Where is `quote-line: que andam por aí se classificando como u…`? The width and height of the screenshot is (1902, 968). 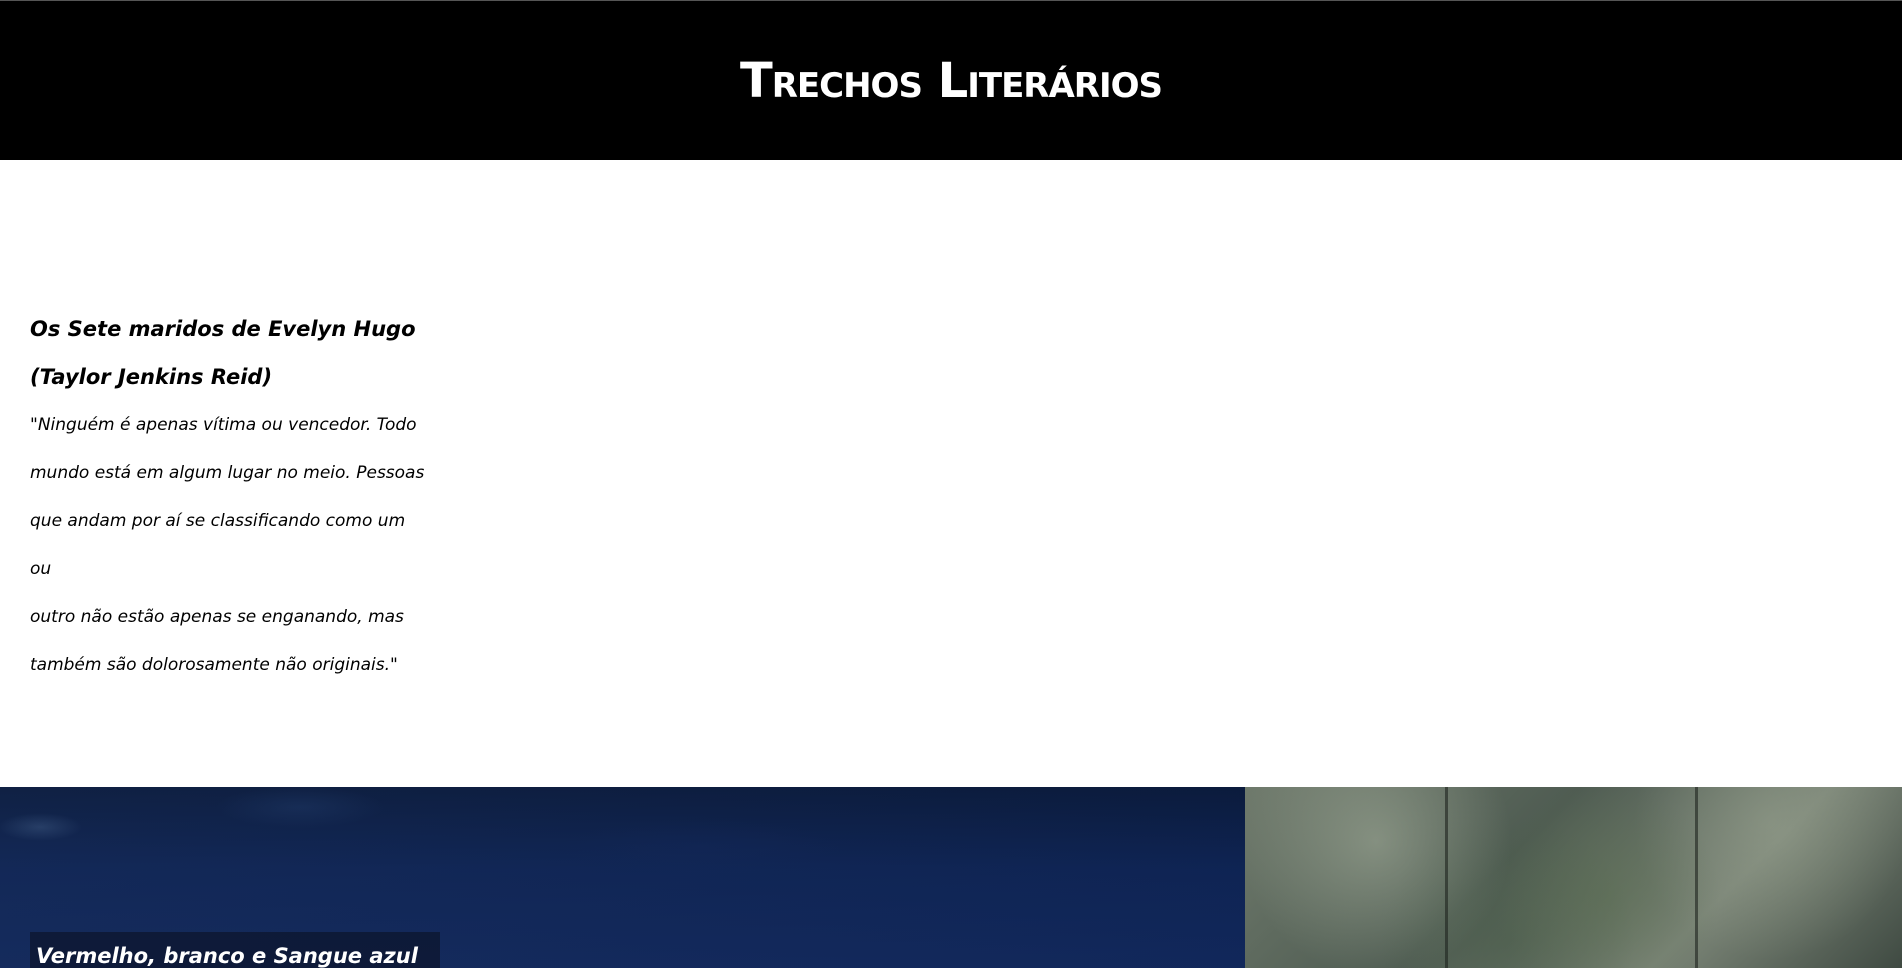
quote-line: que andam por aí se classificando como u… is located at coordinates (218, 545).